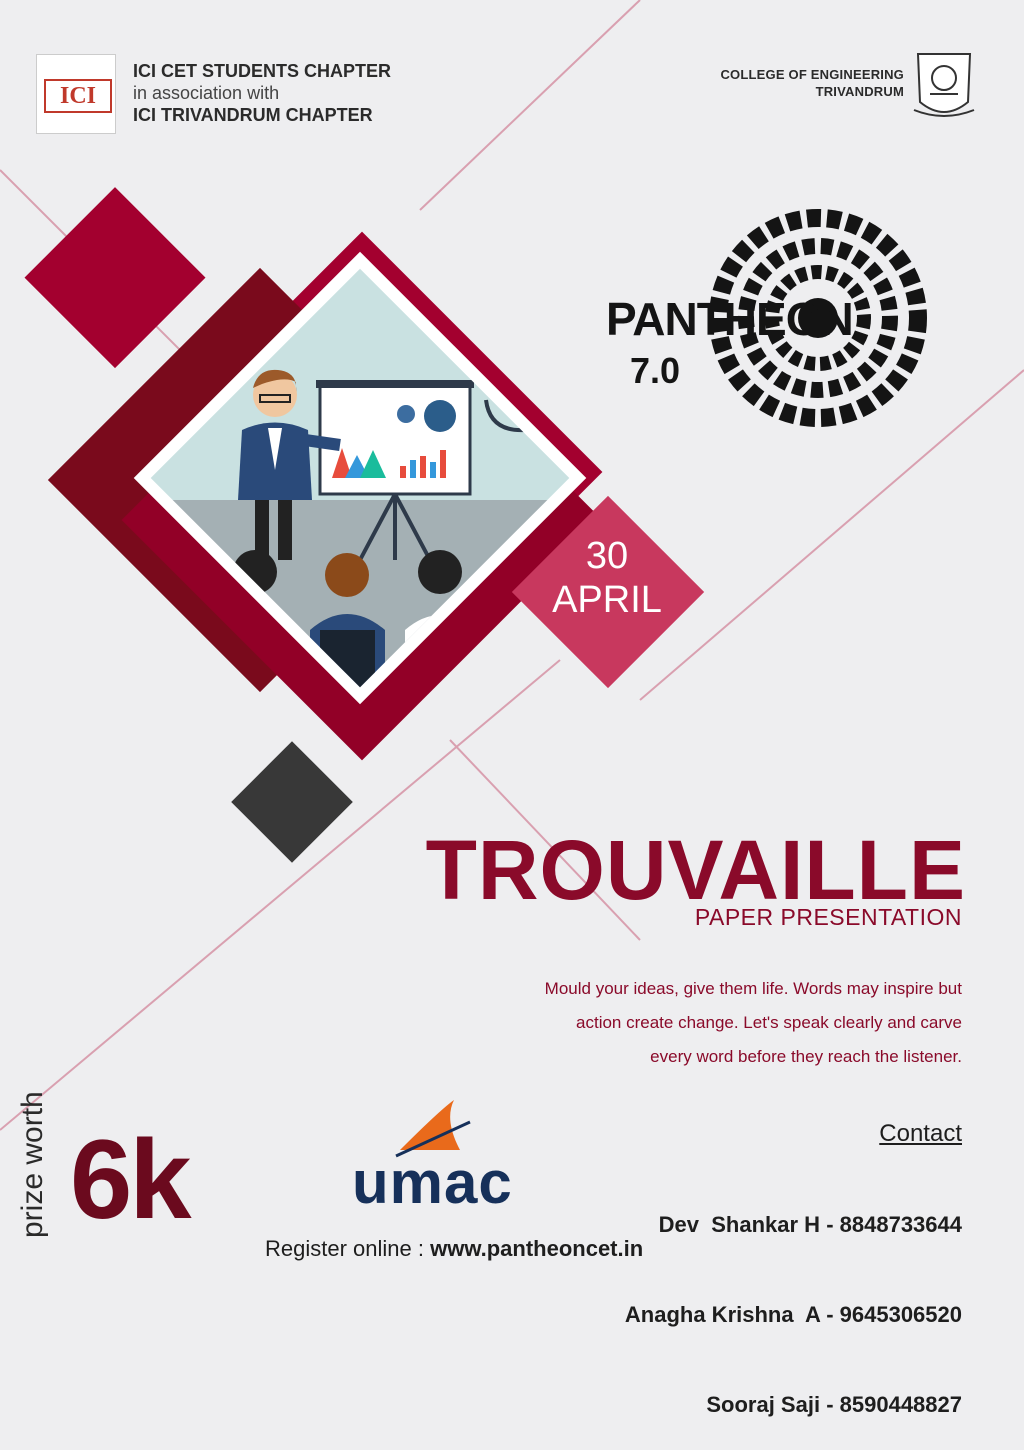 The image size is (1024, 1450). Describe the element at coordinates (432, 1182) in the screenshot. I see `sponsor-name: umac` at that location.